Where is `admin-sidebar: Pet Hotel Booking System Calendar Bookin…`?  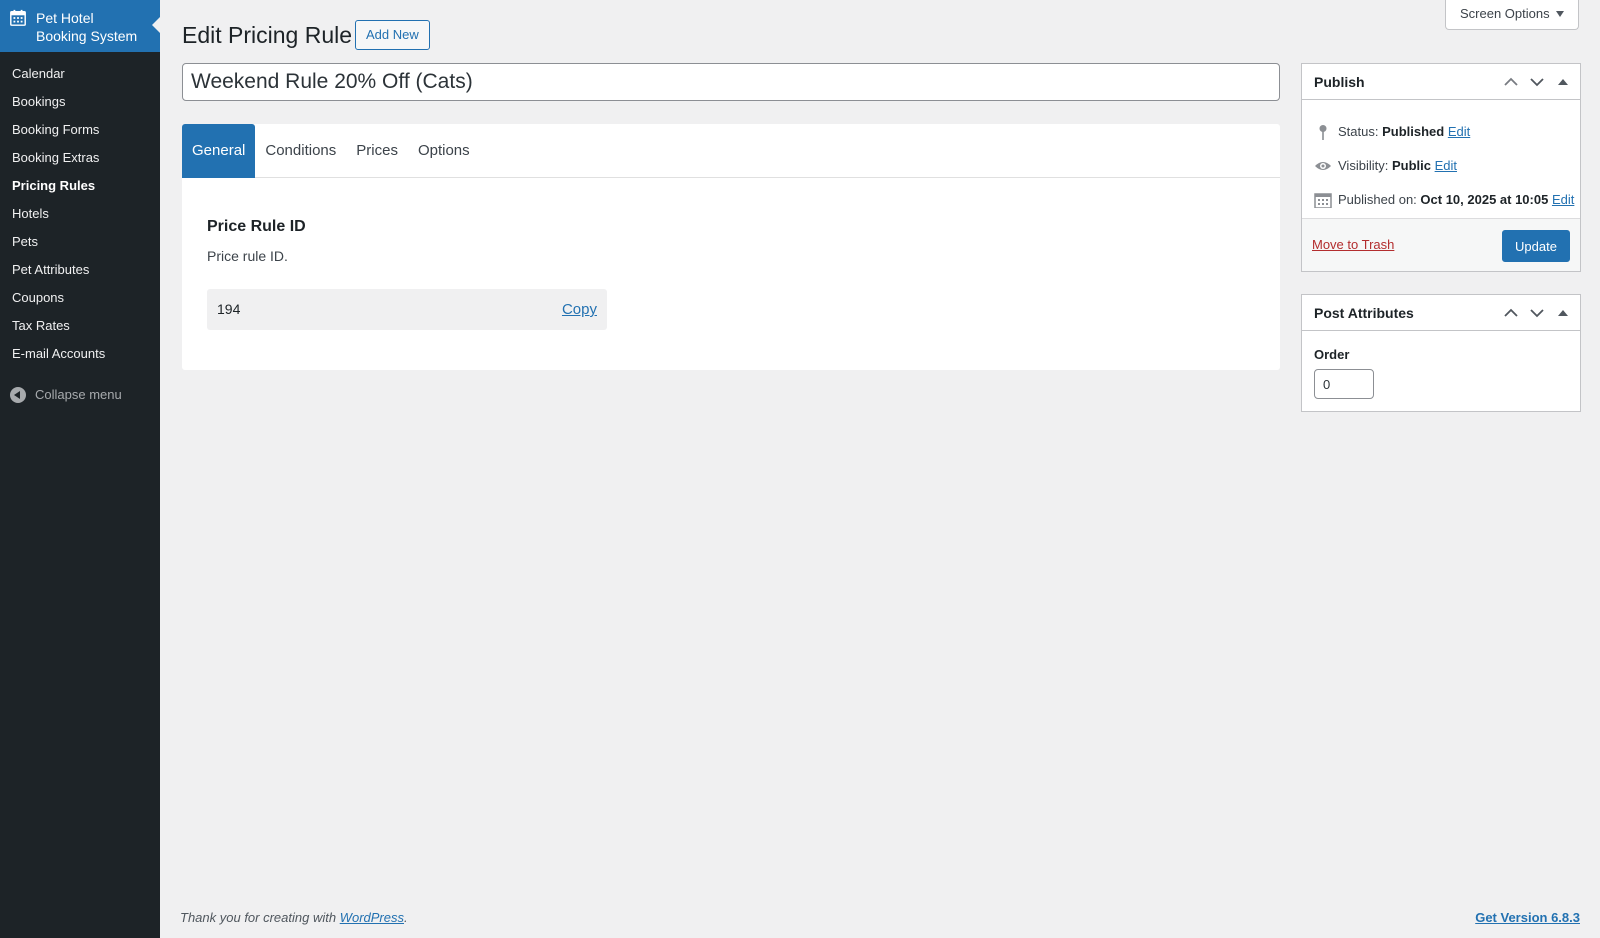
admin-sidebar: Pet Hotel Booking System Calendar Bookin… is located at coordinates (80, 469).